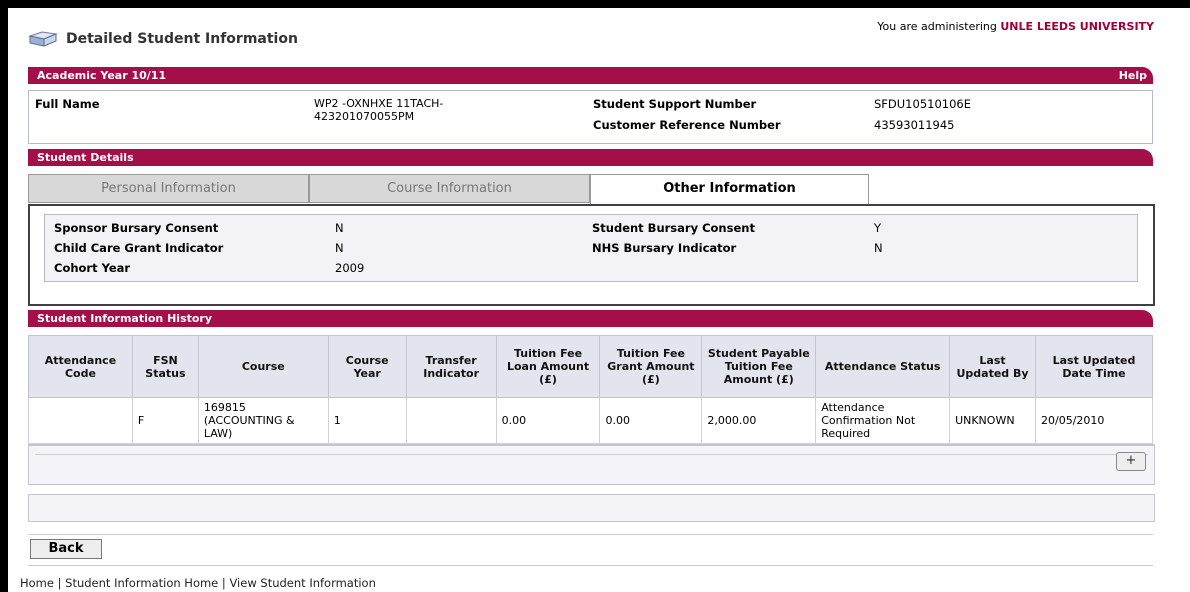  What do you see at coordinates (43, 39) in the screenshot?
I see `notebook-icon` at bounding box center [43, 39].